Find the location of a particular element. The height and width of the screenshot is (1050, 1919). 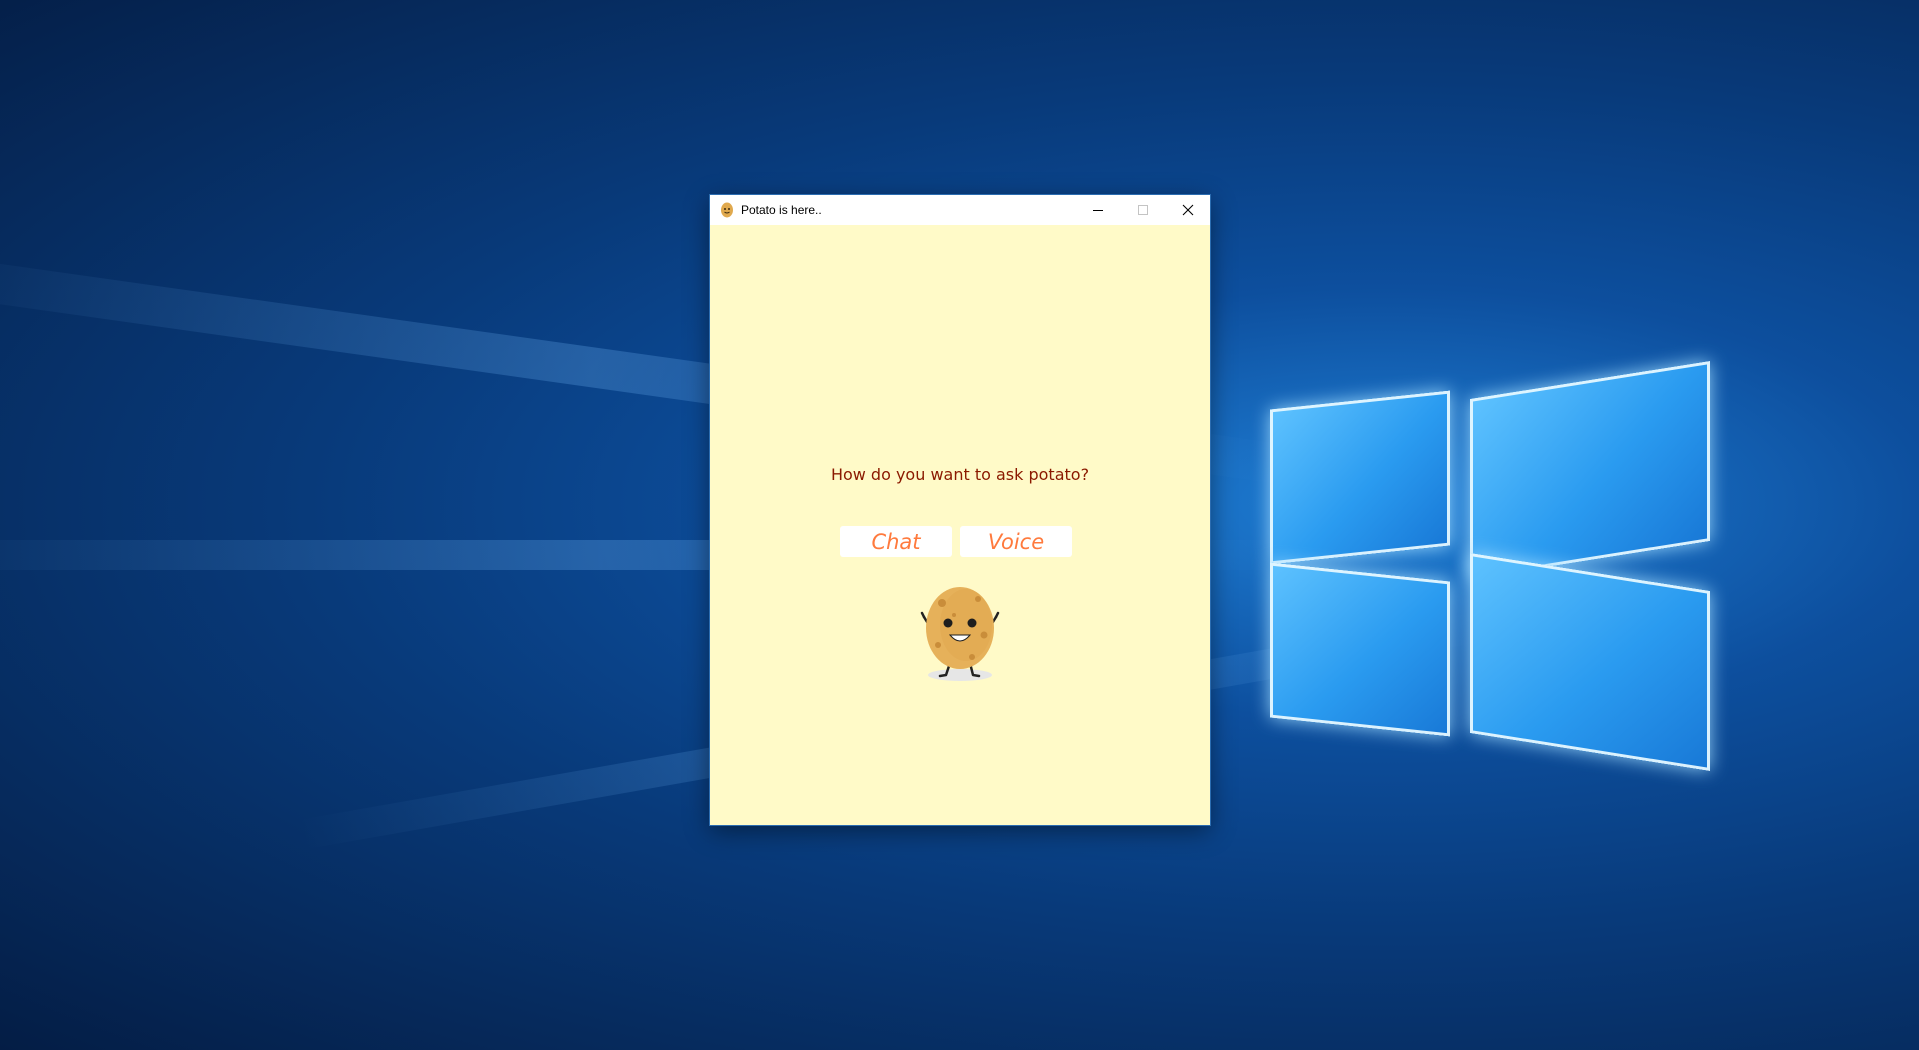

potato-mascot-icon is located at coordinates (960, 630).